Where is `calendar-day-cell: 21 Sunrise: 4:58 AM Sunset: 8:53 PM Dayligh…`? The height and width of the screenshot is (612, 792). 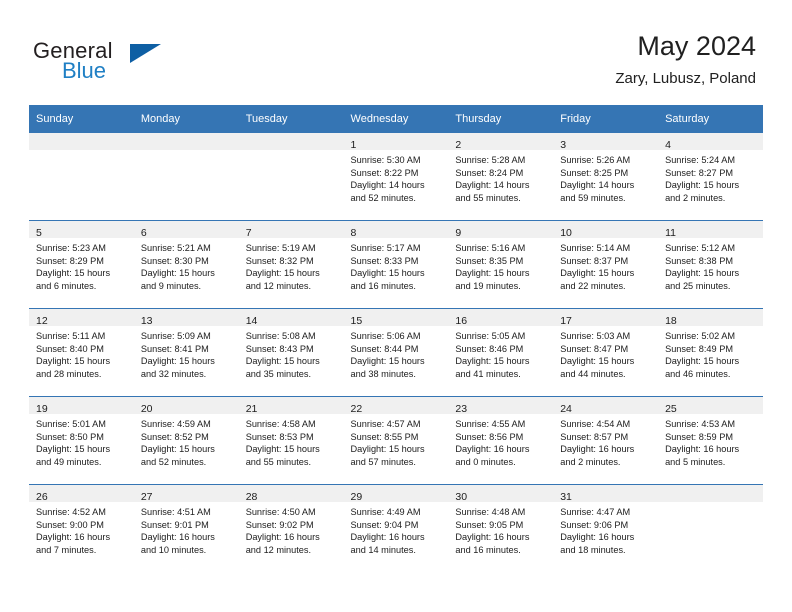 calendar-day-cell: 21 Sunrise: 4:58 AM Sunset: 8:53 PM Dayligh… is located at coordinates (291, 440).